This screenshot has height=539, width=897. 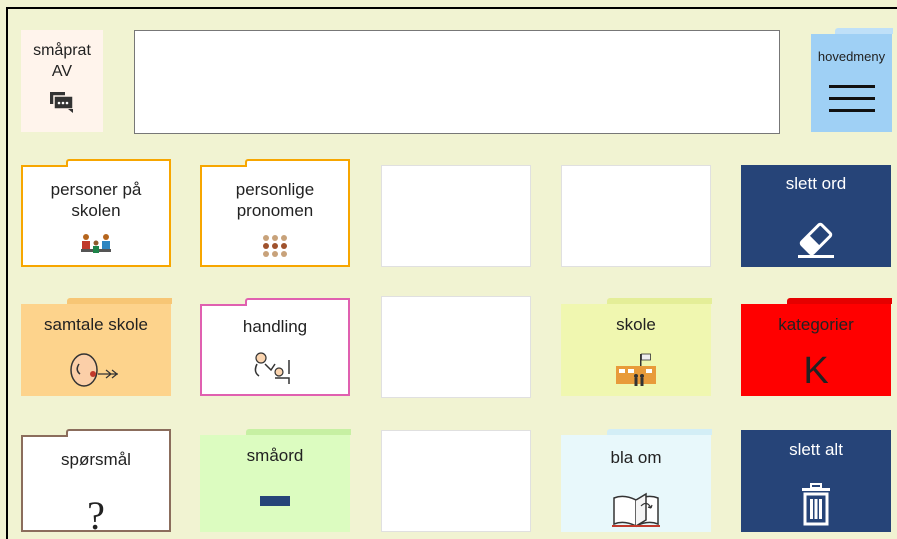 What do you see at coordinates (62, 81) in the screenshot?
I see `chat-toggle-button: småprat AV` at bounding box center [62, 81].